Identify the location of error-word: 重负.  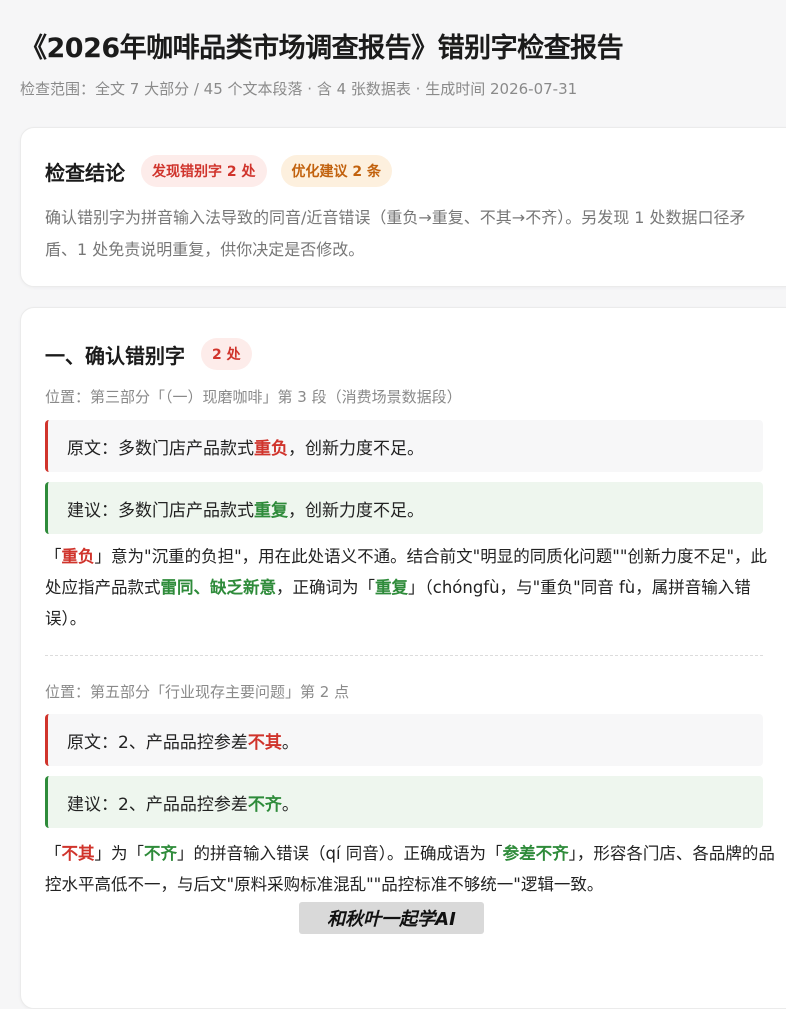
(271, 448).